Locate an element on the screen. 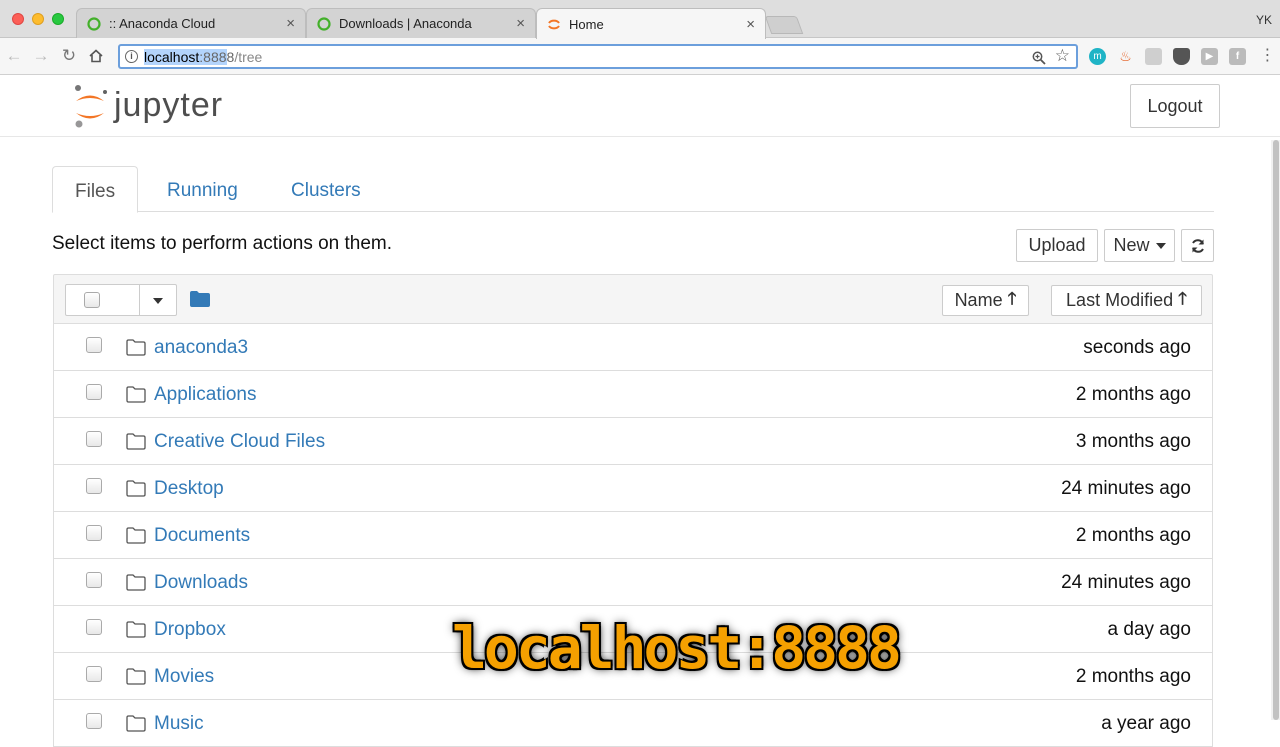 Image resolution: width=1280 pixels, height=747 pixels. refresh-button is located at coordinates (1197, 245).